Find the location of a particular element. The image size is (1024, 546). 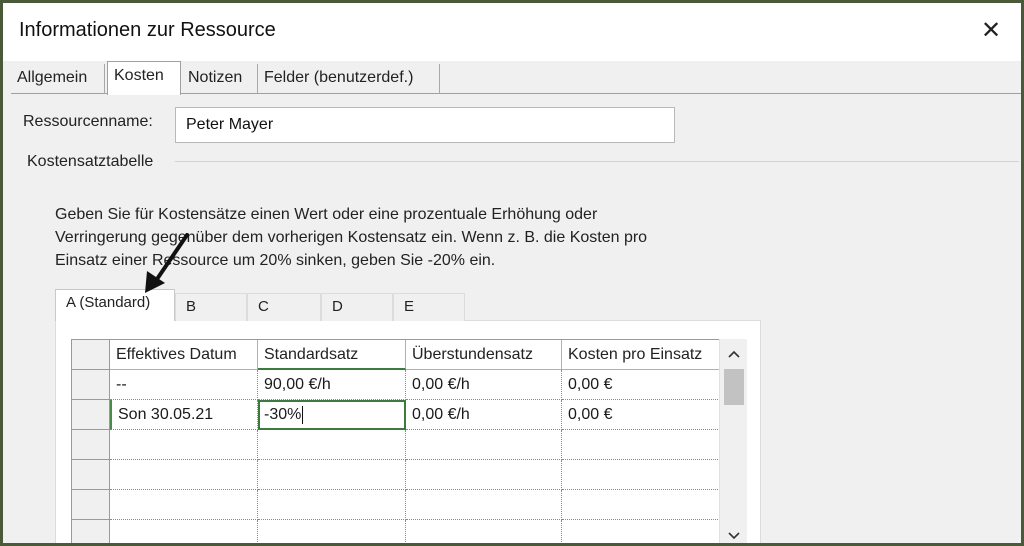

table-row: Son 30.05.21 -30% 0,00 €/h 0,00 € is located at coordinates (395, 415).